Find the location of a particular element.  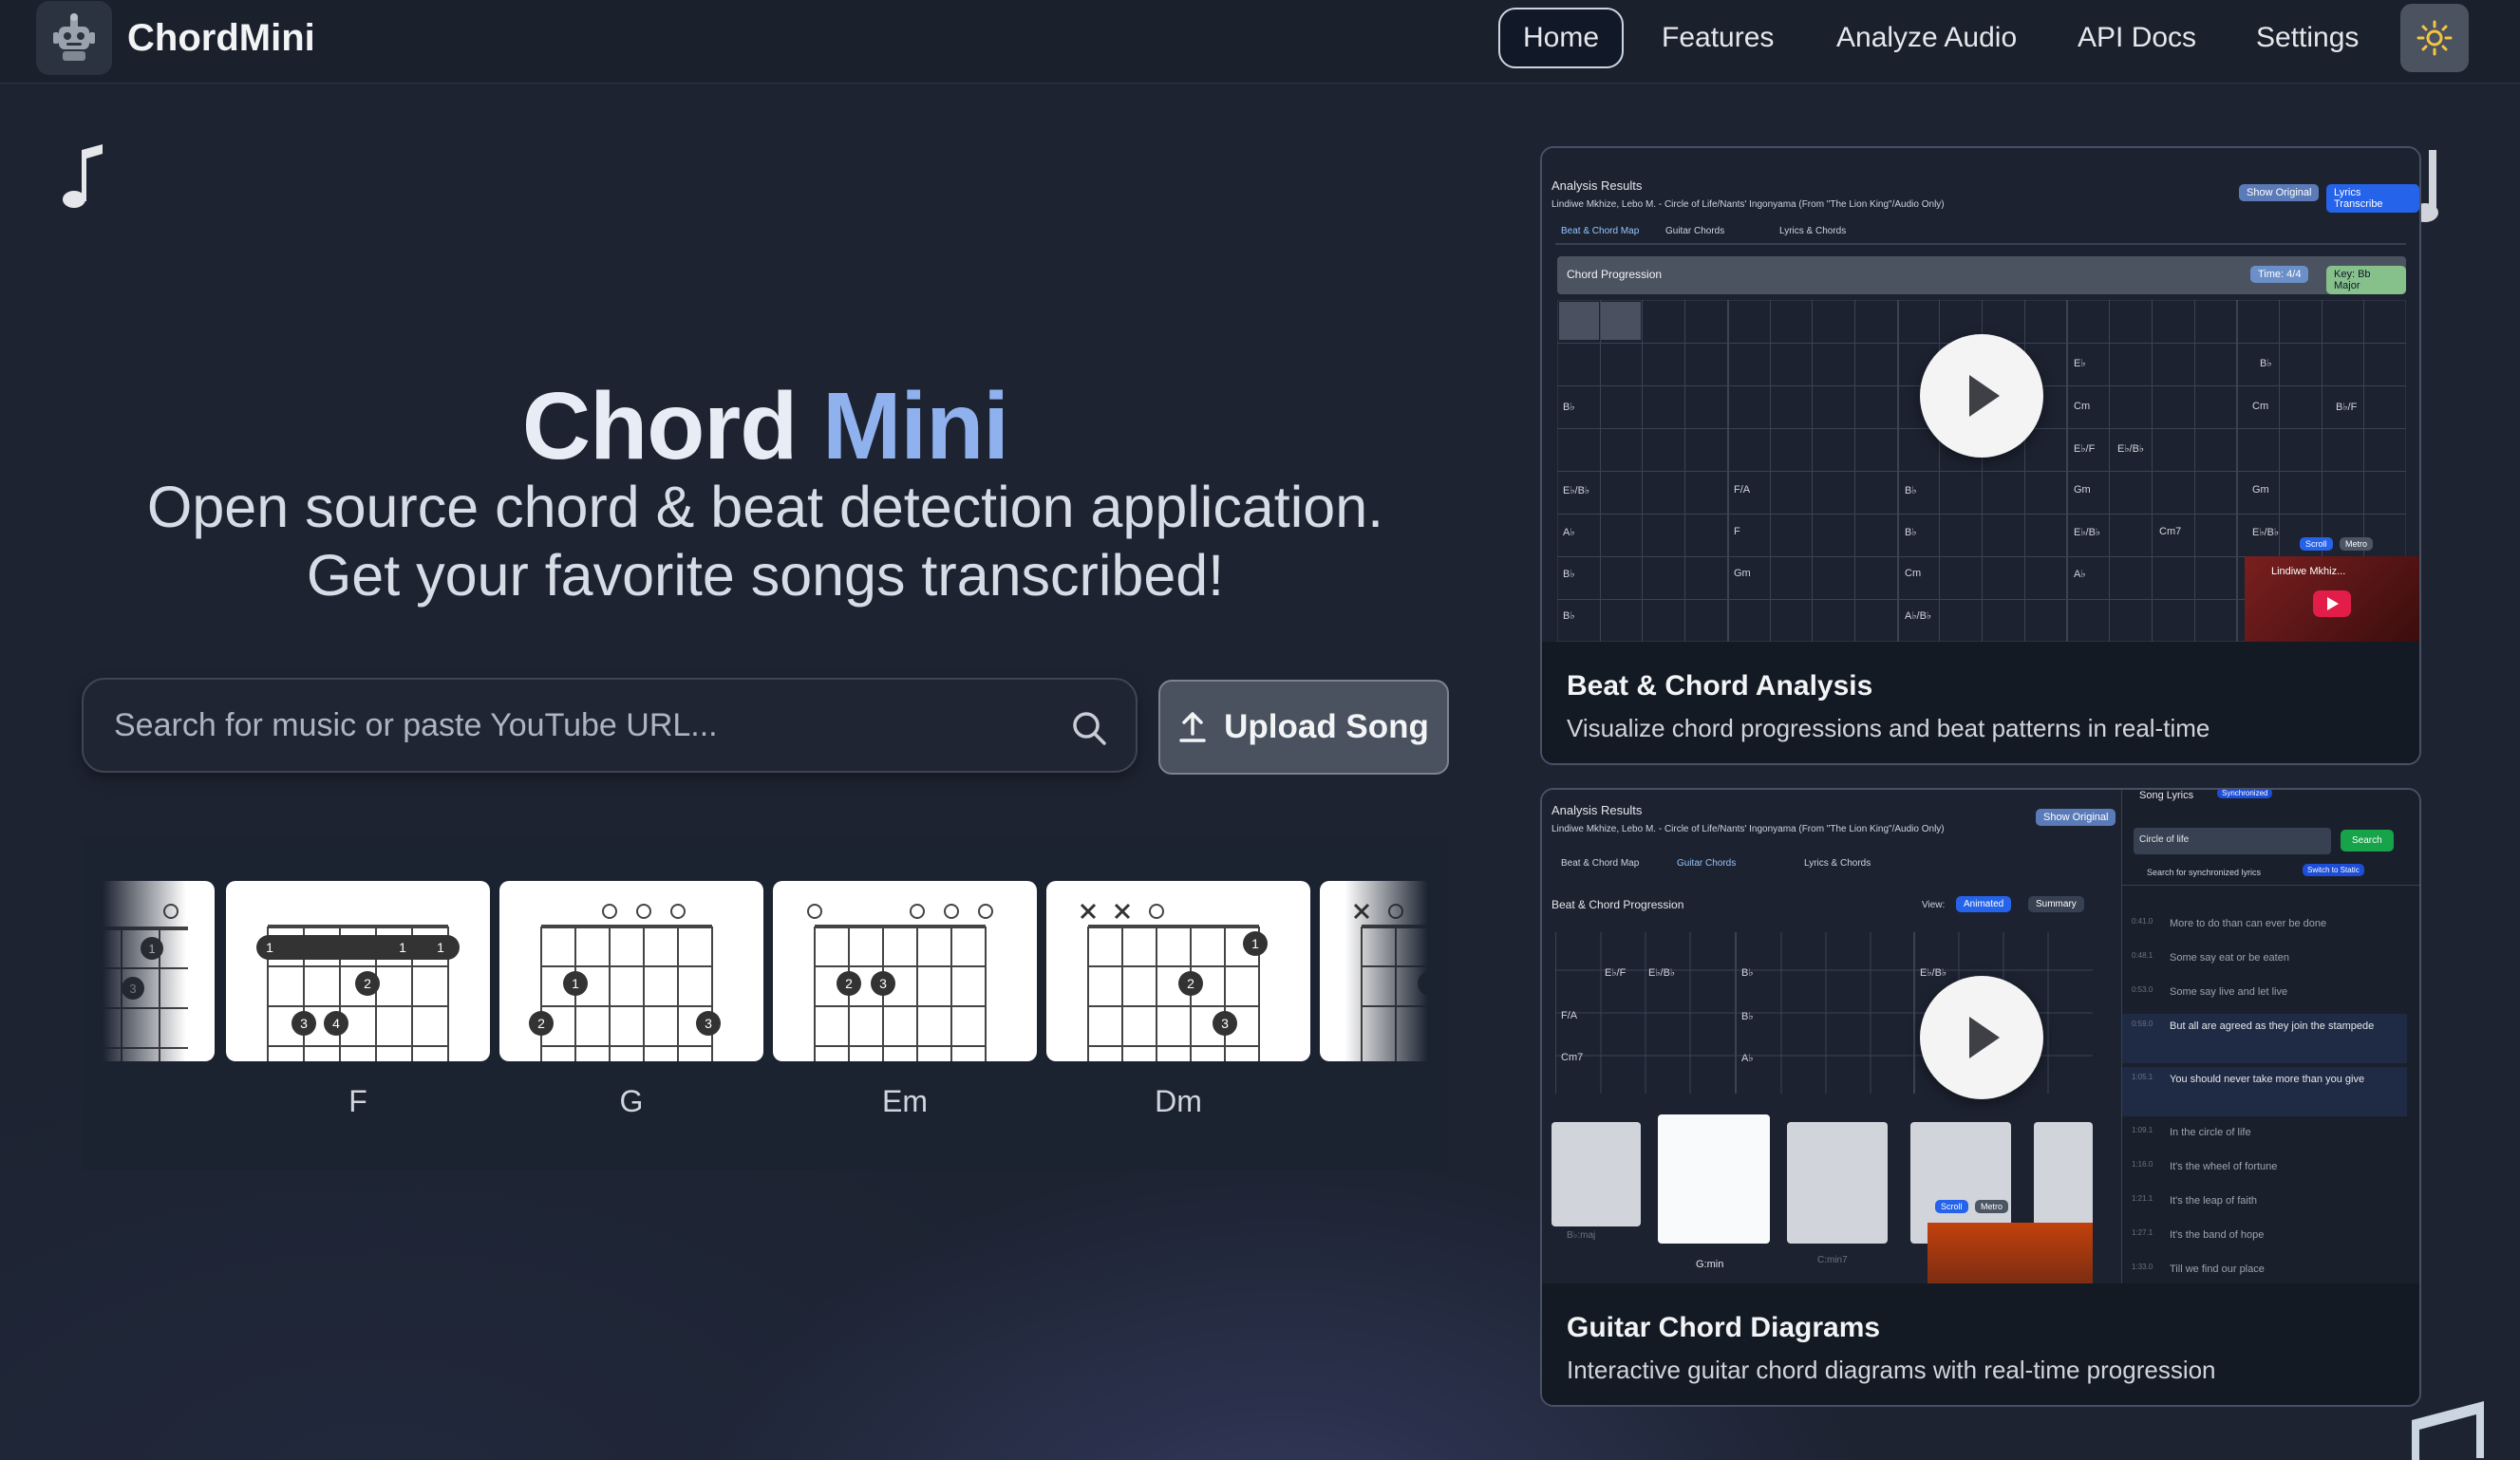

hero-title: Chord Mini is located at coordinates (765, 426).